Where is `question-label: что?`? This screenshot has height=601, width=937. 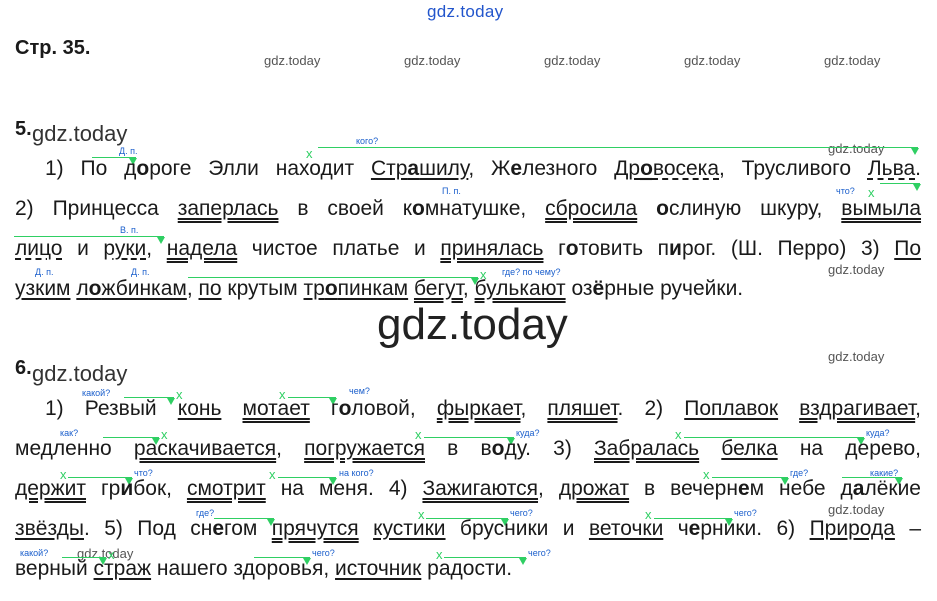
question-label: что? is located at coordinates (845, 191).